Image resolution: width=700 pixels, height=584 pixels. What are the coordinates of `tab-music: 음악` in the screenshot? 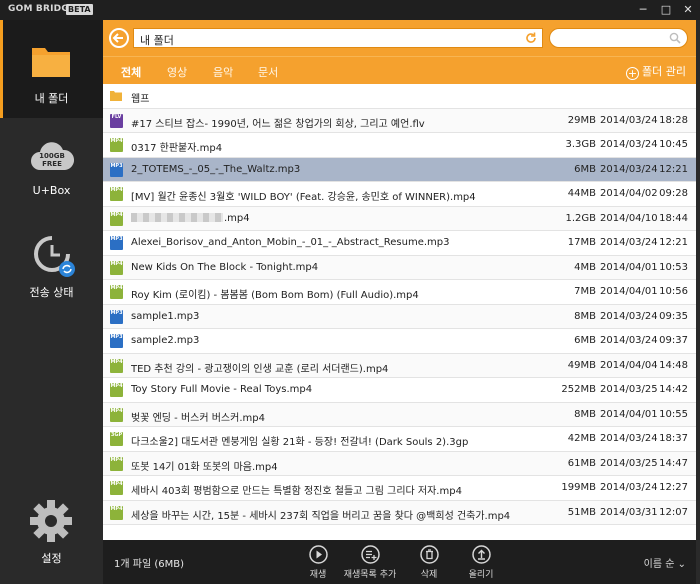 It's located at (223, 72).